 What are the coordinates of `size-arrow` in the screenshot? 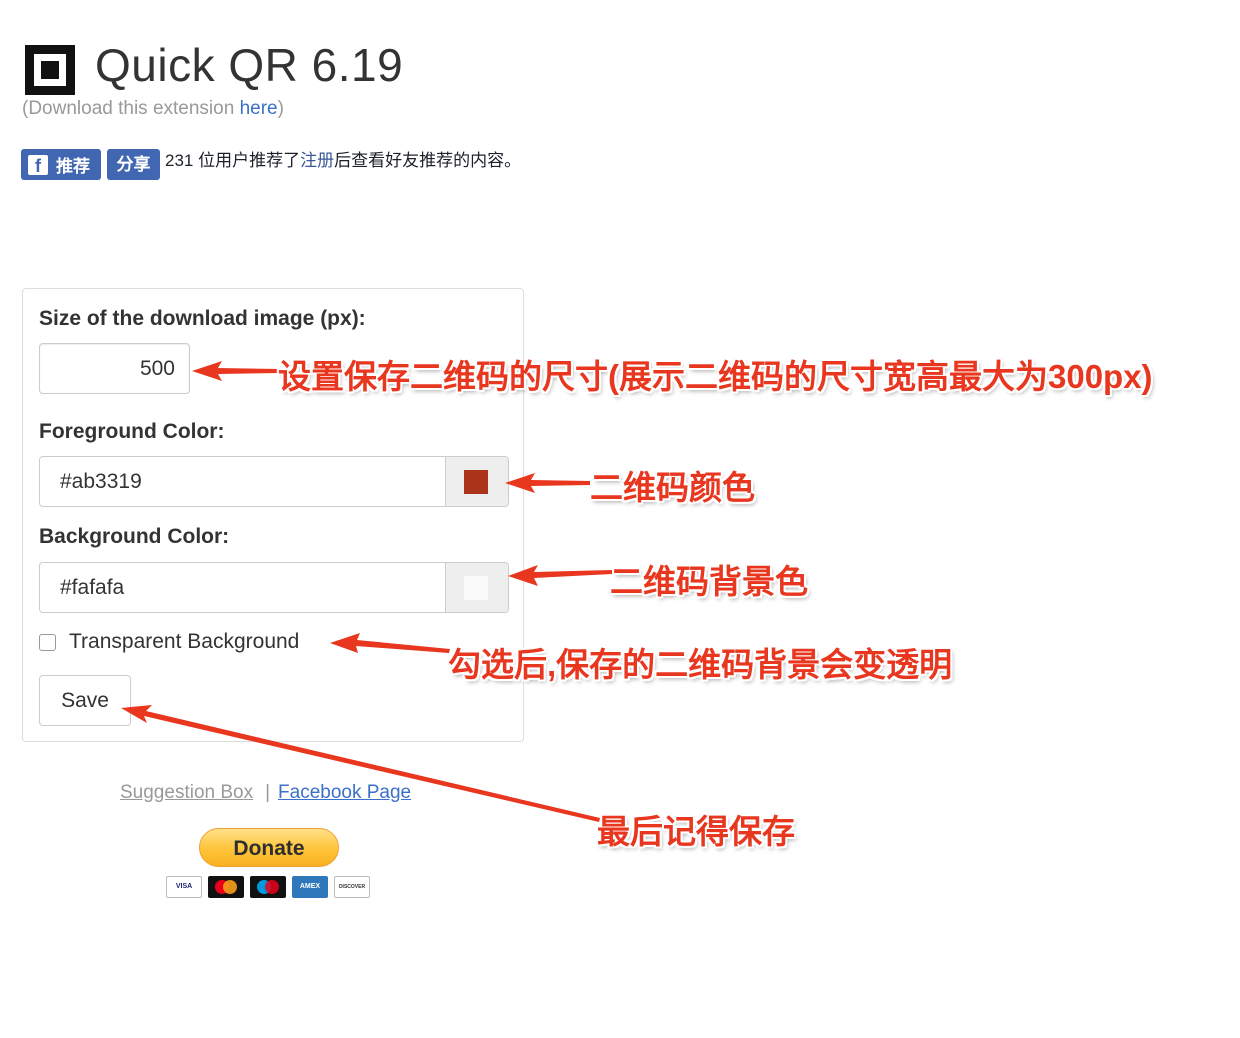 It's located at (236, 371).